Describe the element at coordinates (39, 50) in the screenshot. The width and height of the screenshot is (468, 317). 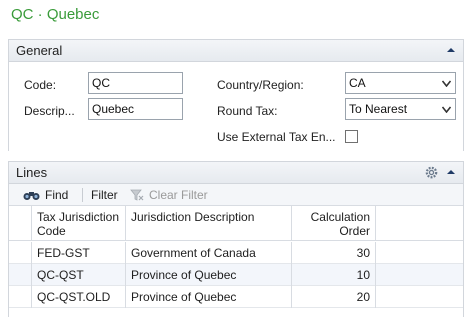
I see `general-title: General` at that location.